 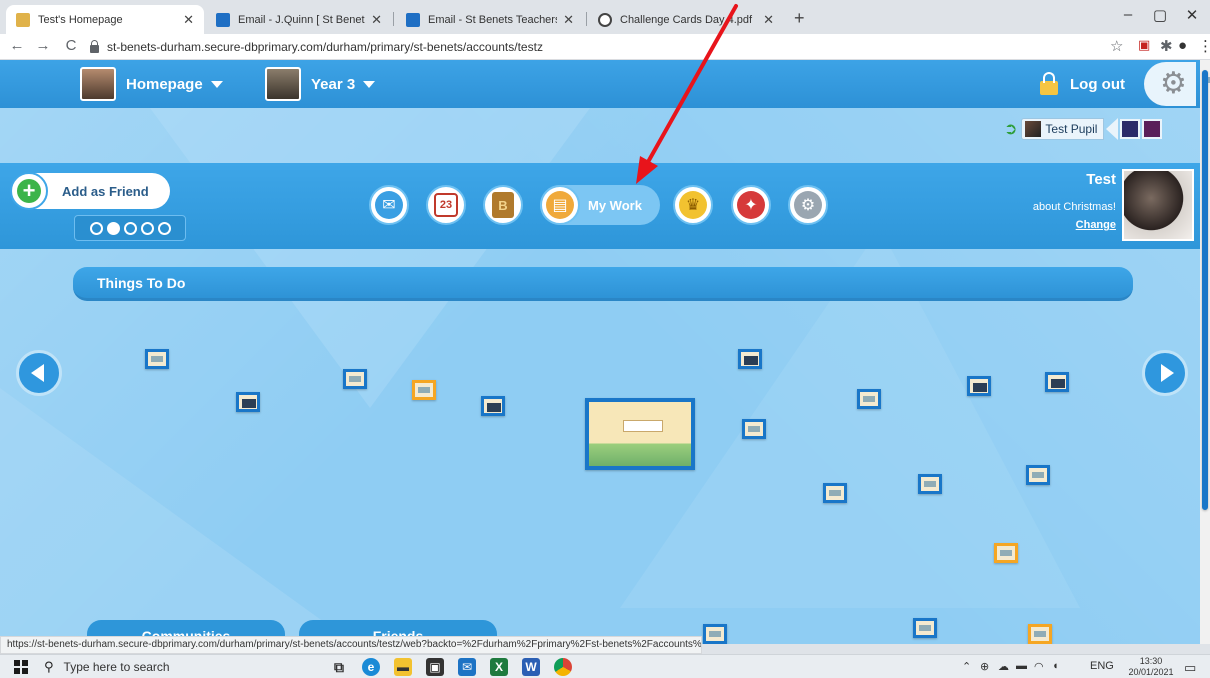 I want to click on homepage-menu: Homepage, so click(x=151, y=84).